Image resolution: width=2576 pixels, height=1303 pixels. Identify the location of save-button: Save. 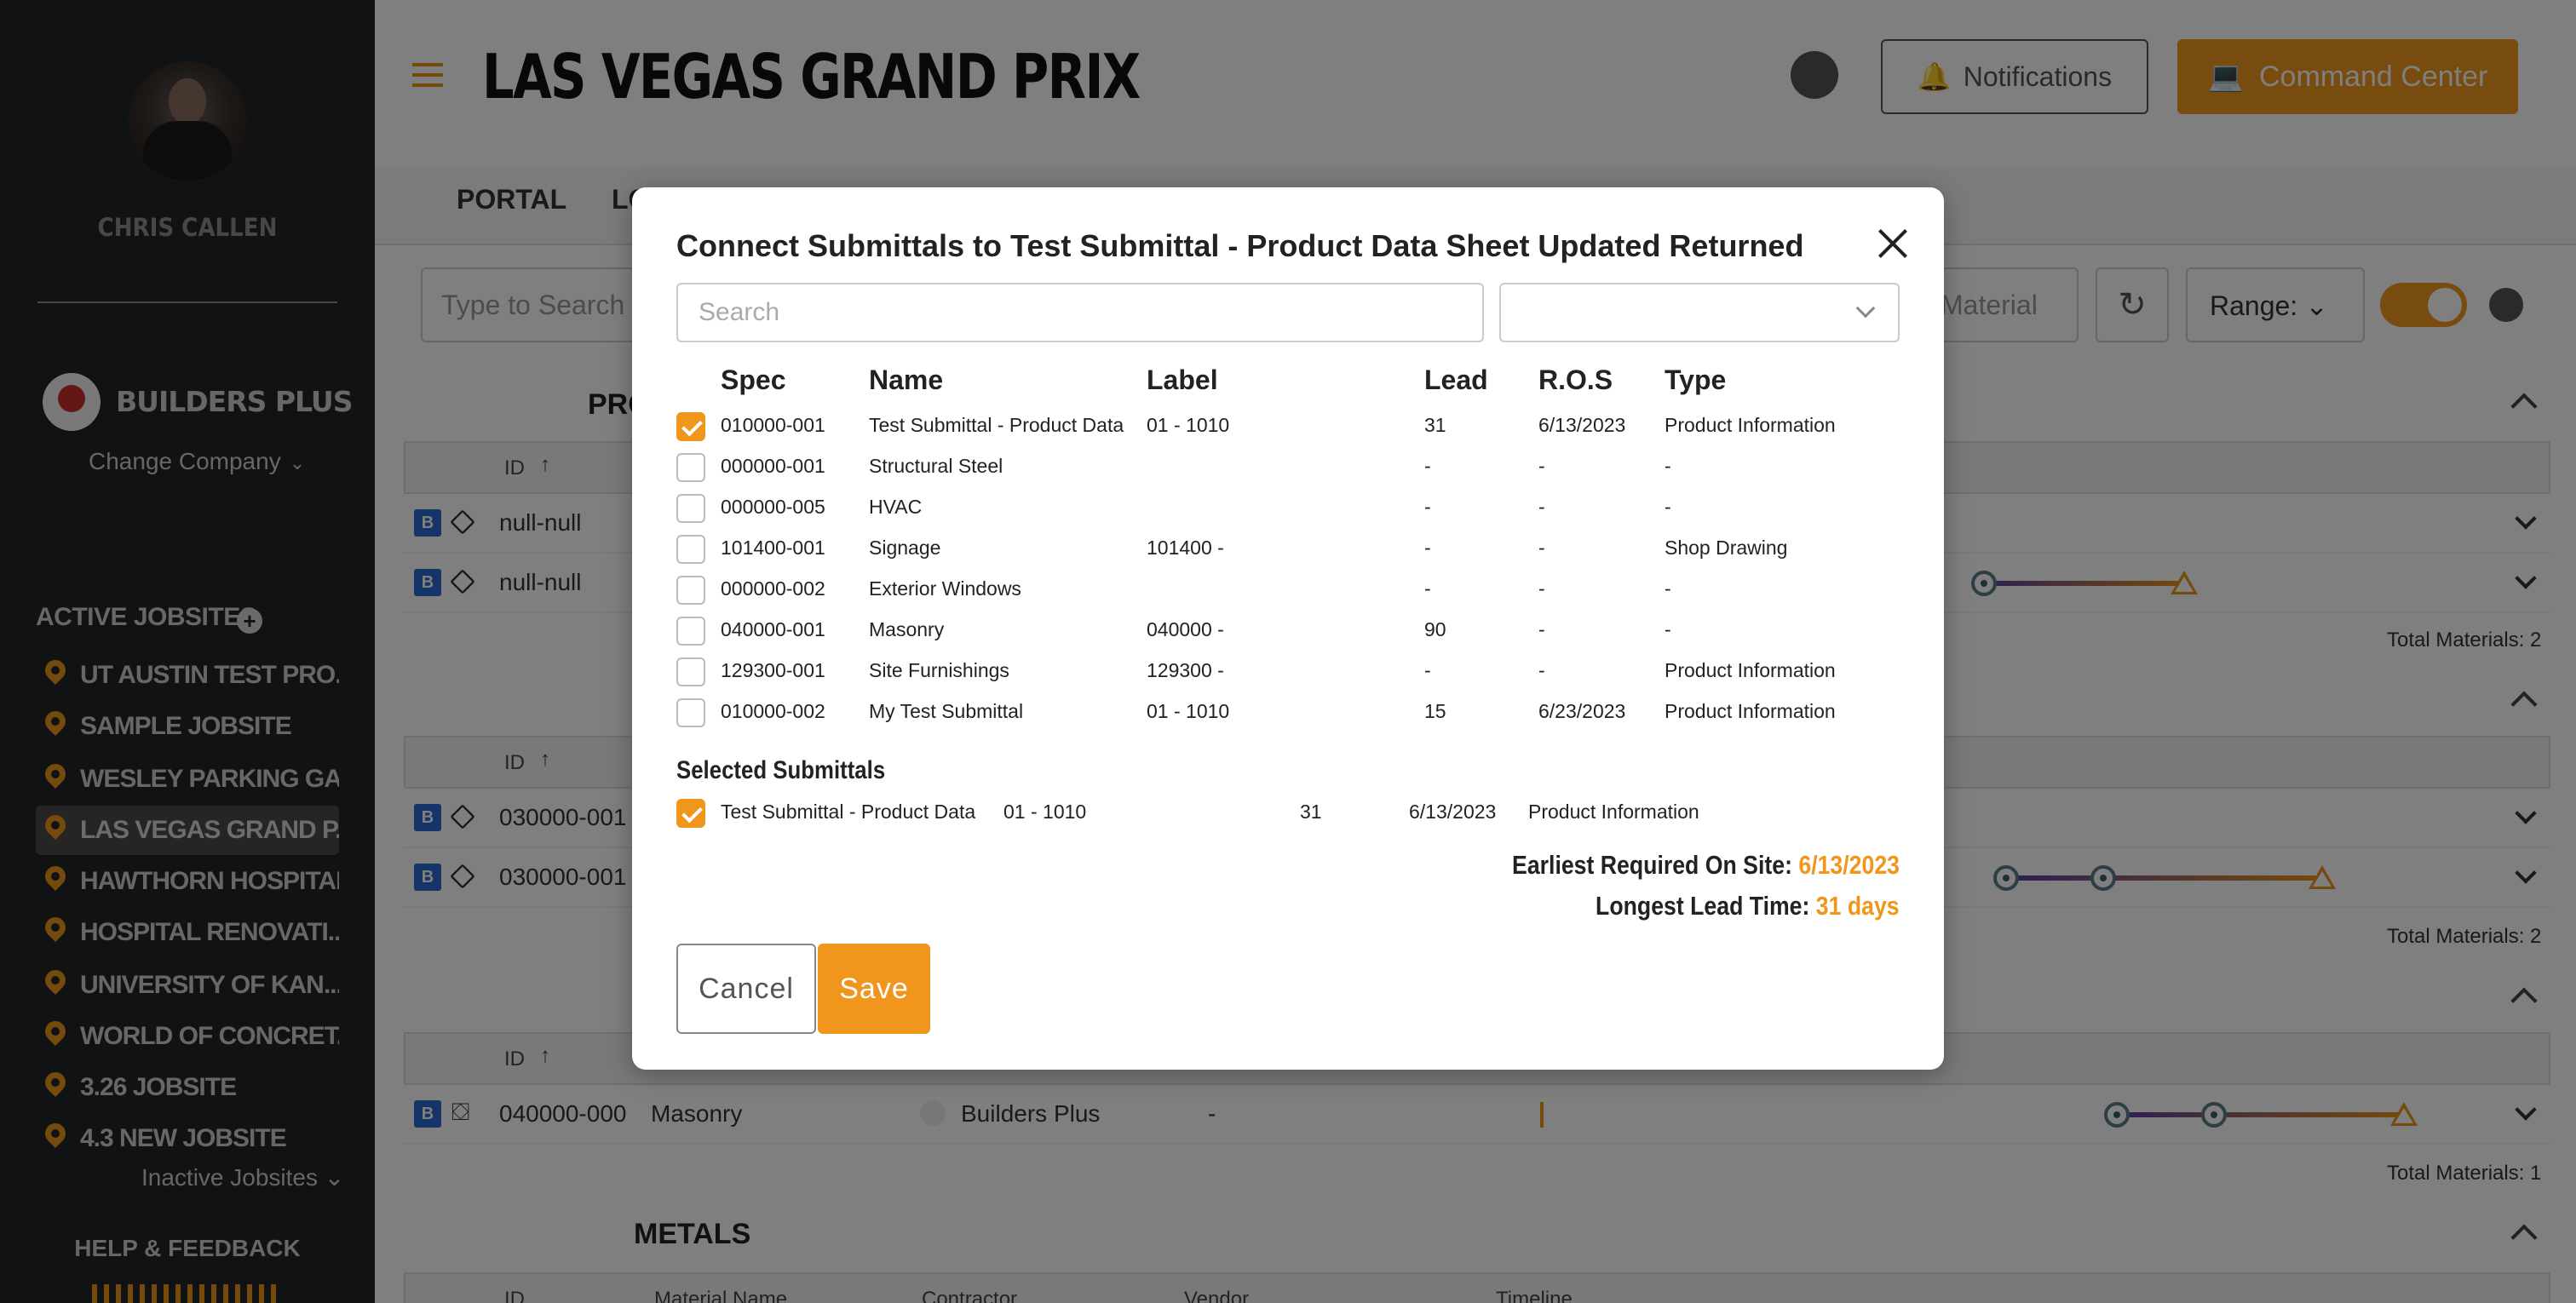
(874, 989).